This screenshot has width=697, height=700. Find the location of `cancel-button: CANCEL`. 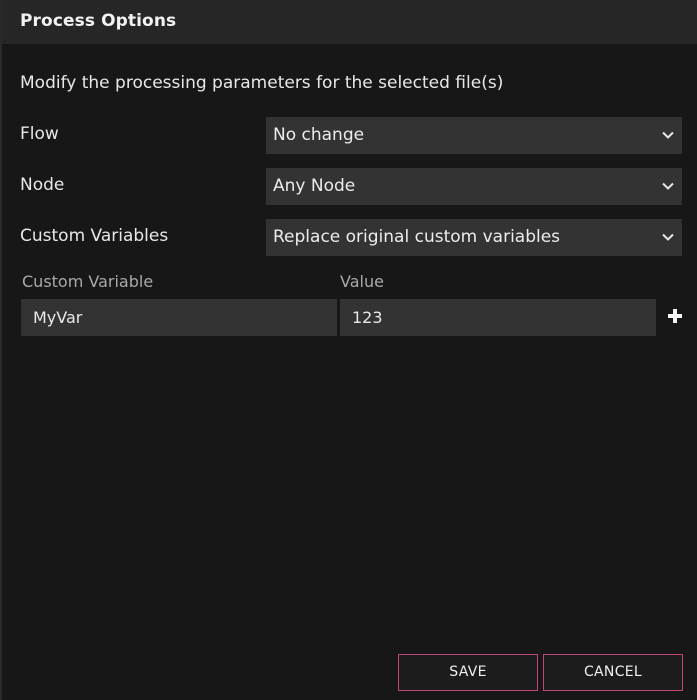

cancel-button: CANCEL is located at coordinates (613, 672).